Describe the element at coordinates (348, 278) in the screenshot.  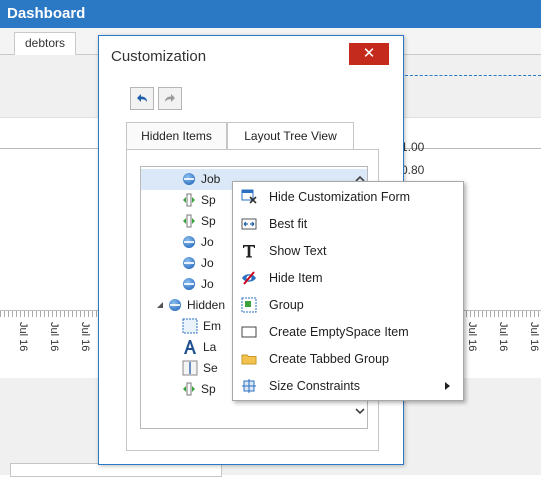
I see `menu-item-hide-item: Hide Item` at that location.